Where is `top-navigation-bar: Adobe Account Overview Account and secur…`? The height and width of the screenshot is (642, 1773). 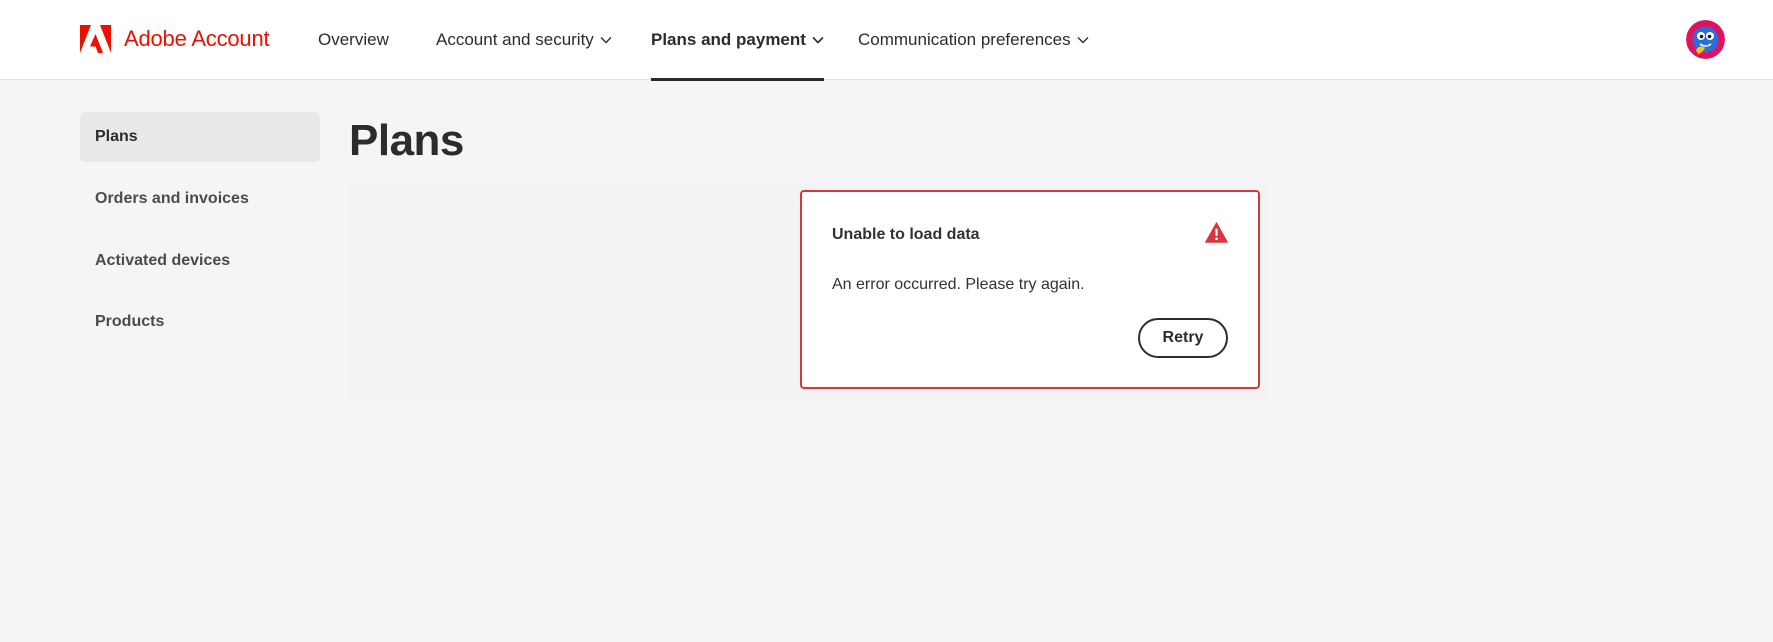
top-navigation-bar: Adobe Account Overview Account and secur… is located at coordinates (886, 40).